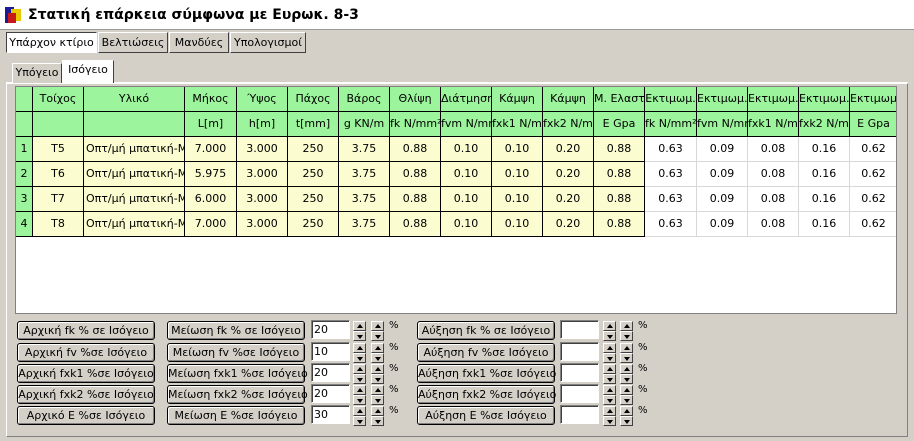  Describe the element at coordinates (211, 199) in the screenshot. I see `table-cell: 6.000` at that location.